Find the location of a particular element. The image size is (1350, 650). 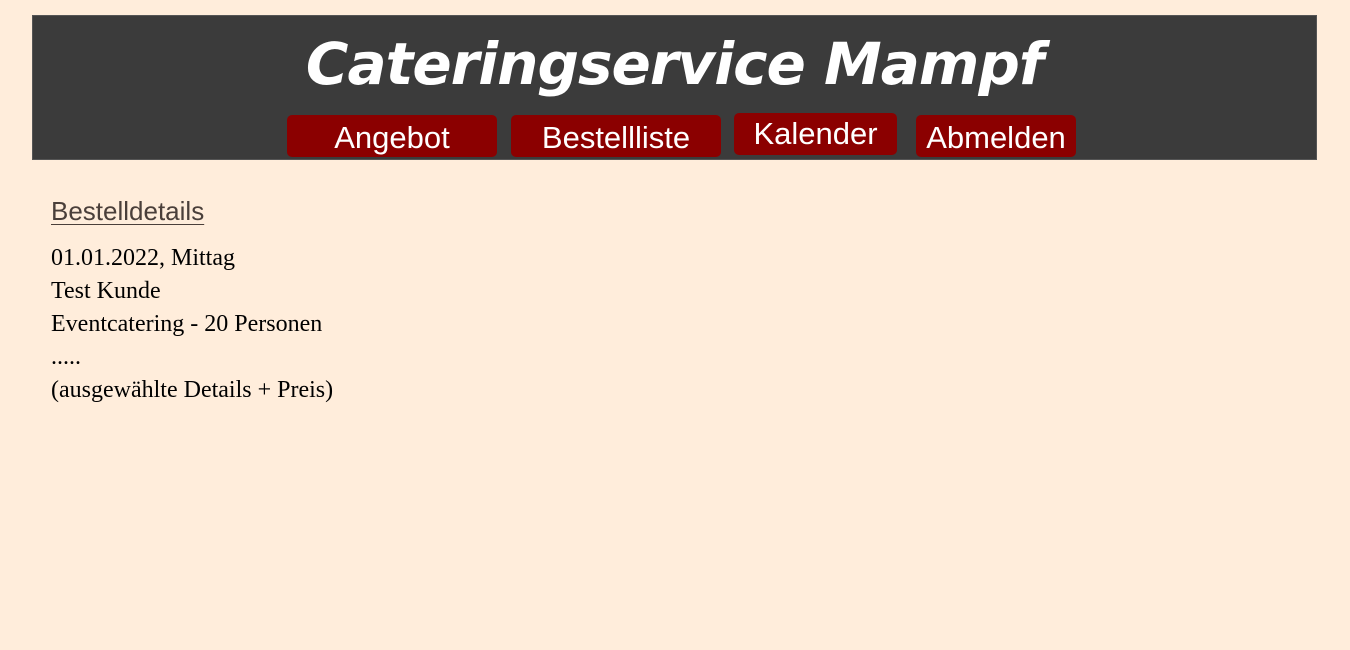

nav-button-kalender: Kalender is located at coordinates (815, 134).